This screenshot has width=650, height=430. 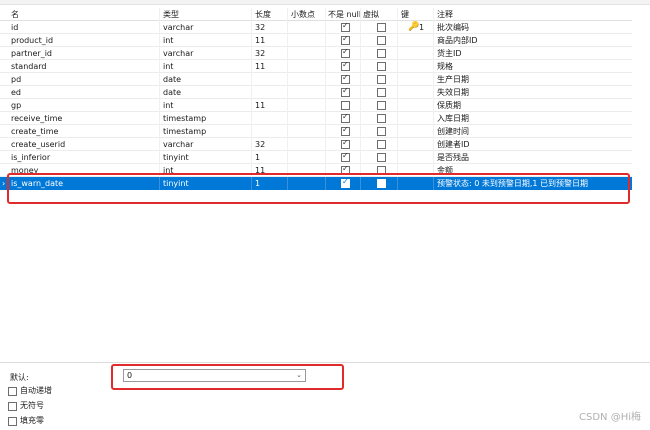 I want to click on option-label: 填充零, so click(x=32, y=420).